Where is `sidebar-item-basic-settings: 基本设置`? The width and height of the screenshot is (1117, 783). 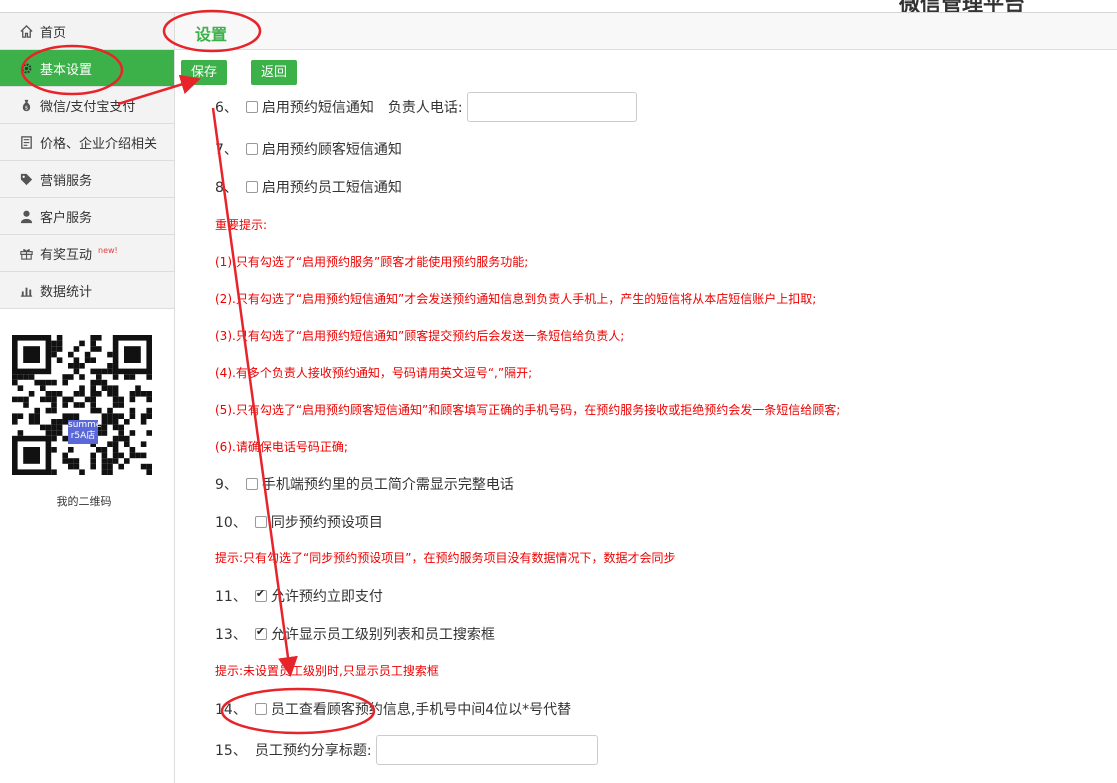 sidebar-item-basic-settings: 基本设置 is located at coordinates (87, 68).